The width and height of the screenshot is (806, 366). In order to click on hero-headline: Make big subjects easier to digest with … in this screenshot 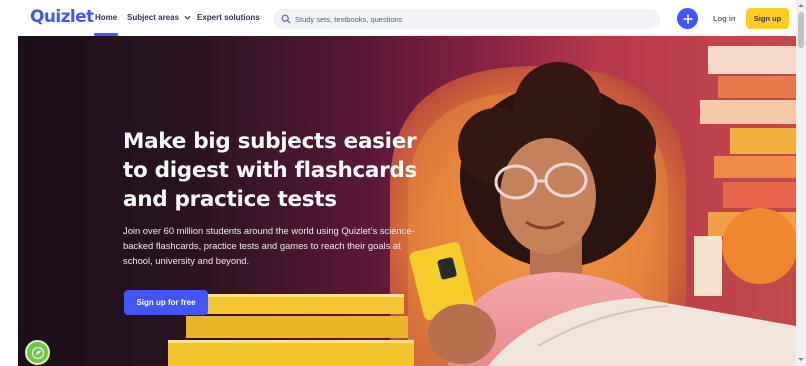, I will do `click(270, 170)`.